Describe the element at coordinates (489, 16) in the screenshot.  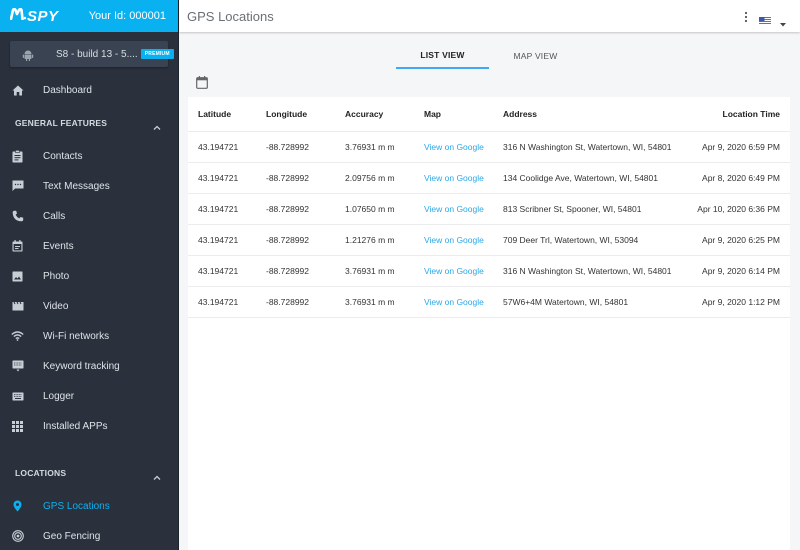
I see `top-header: GPS Locations` at that location.